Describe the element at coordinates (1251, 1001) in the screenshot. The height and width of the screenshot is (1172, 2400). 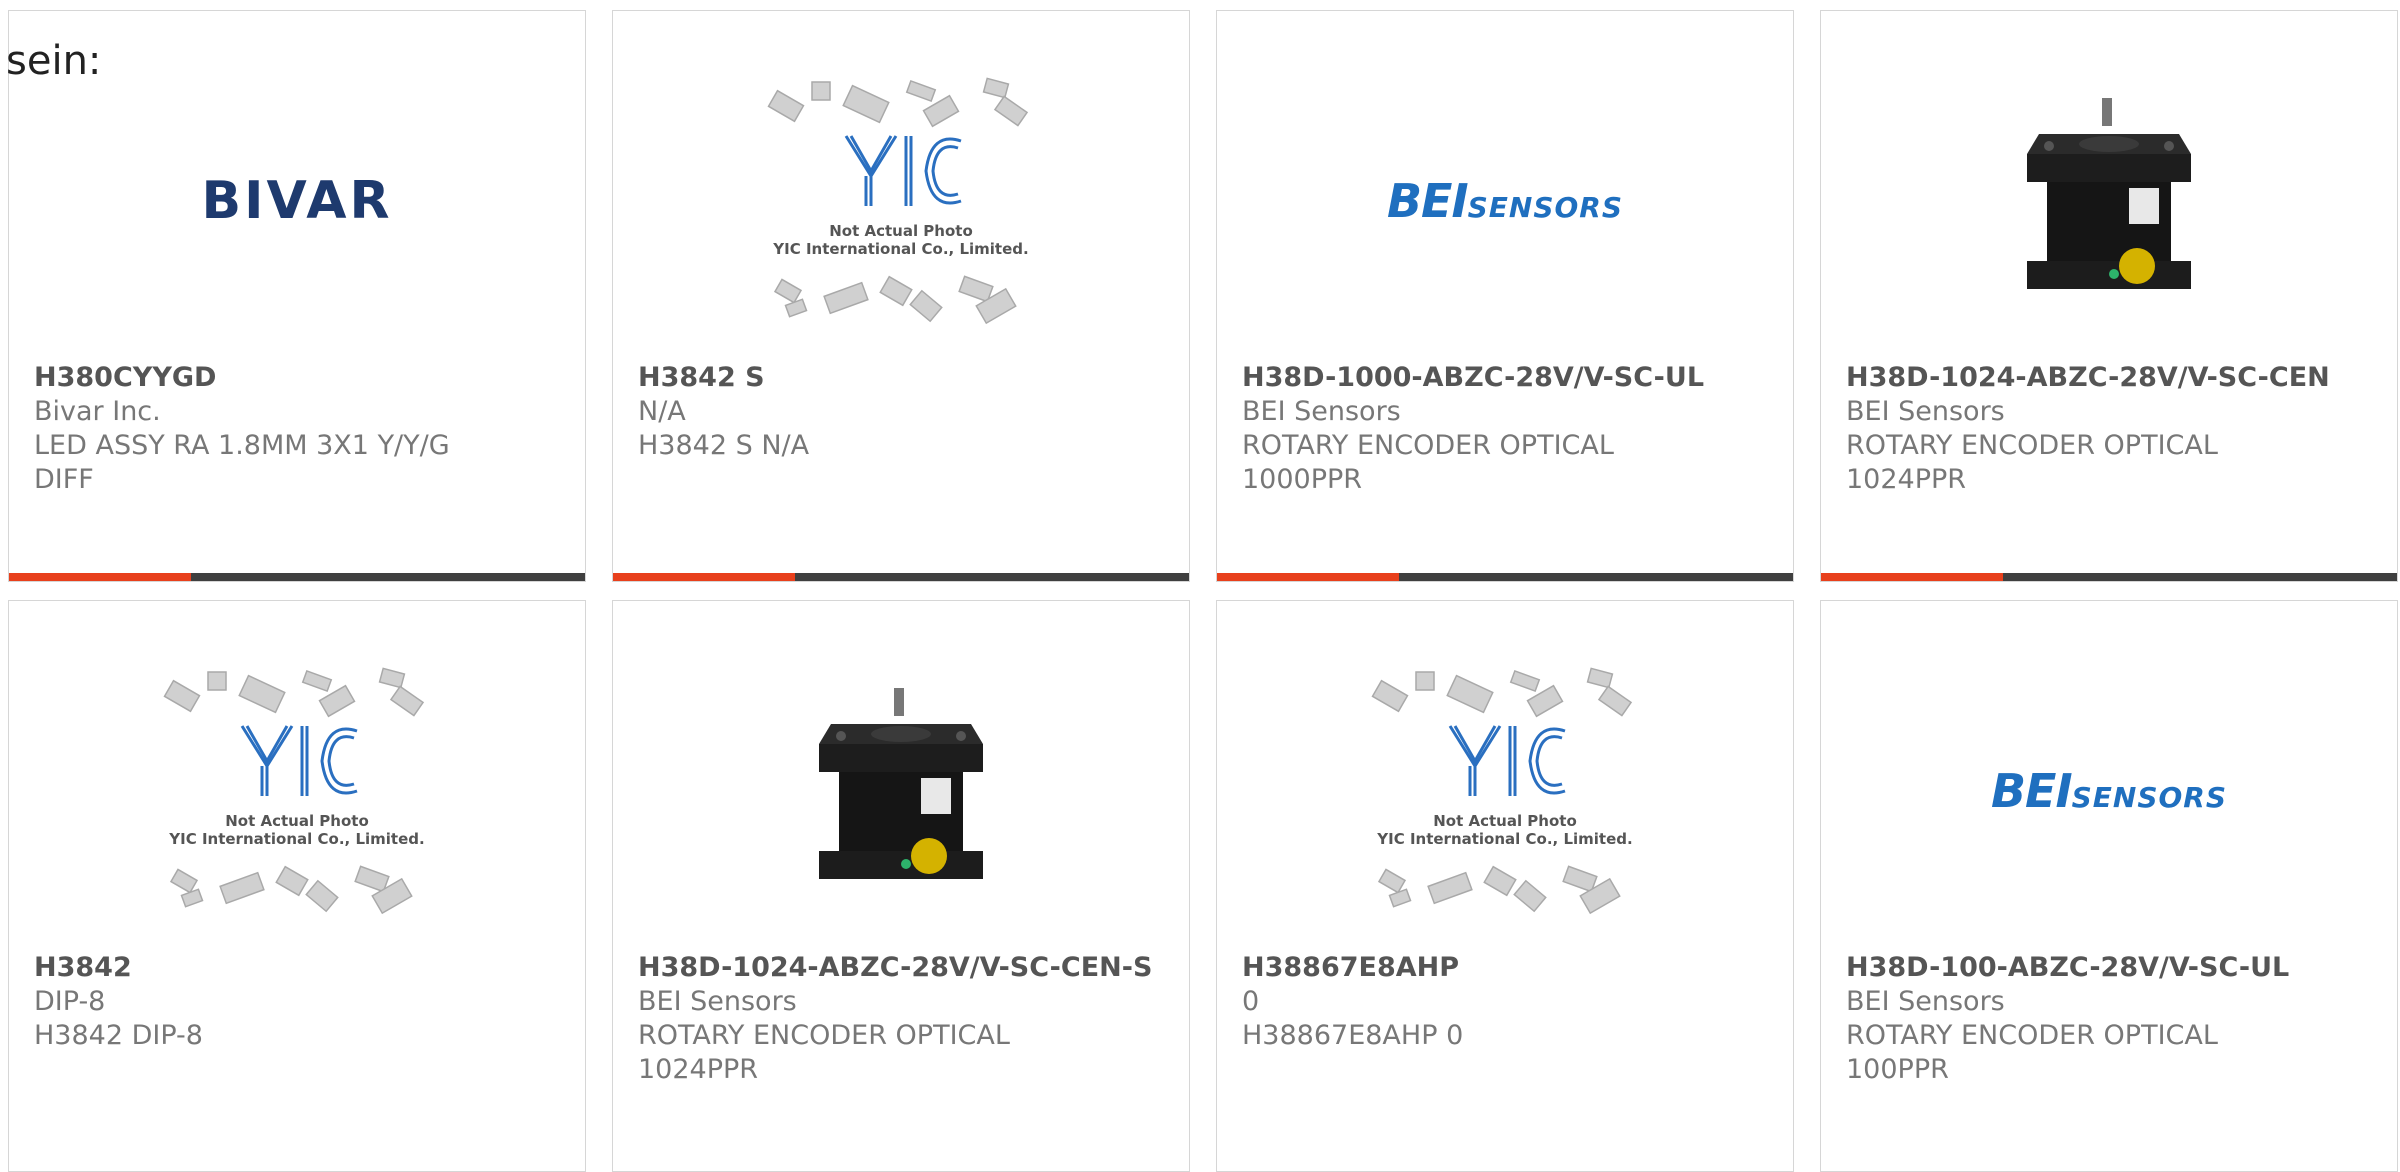
I see `manufacturer: 0` at that location.